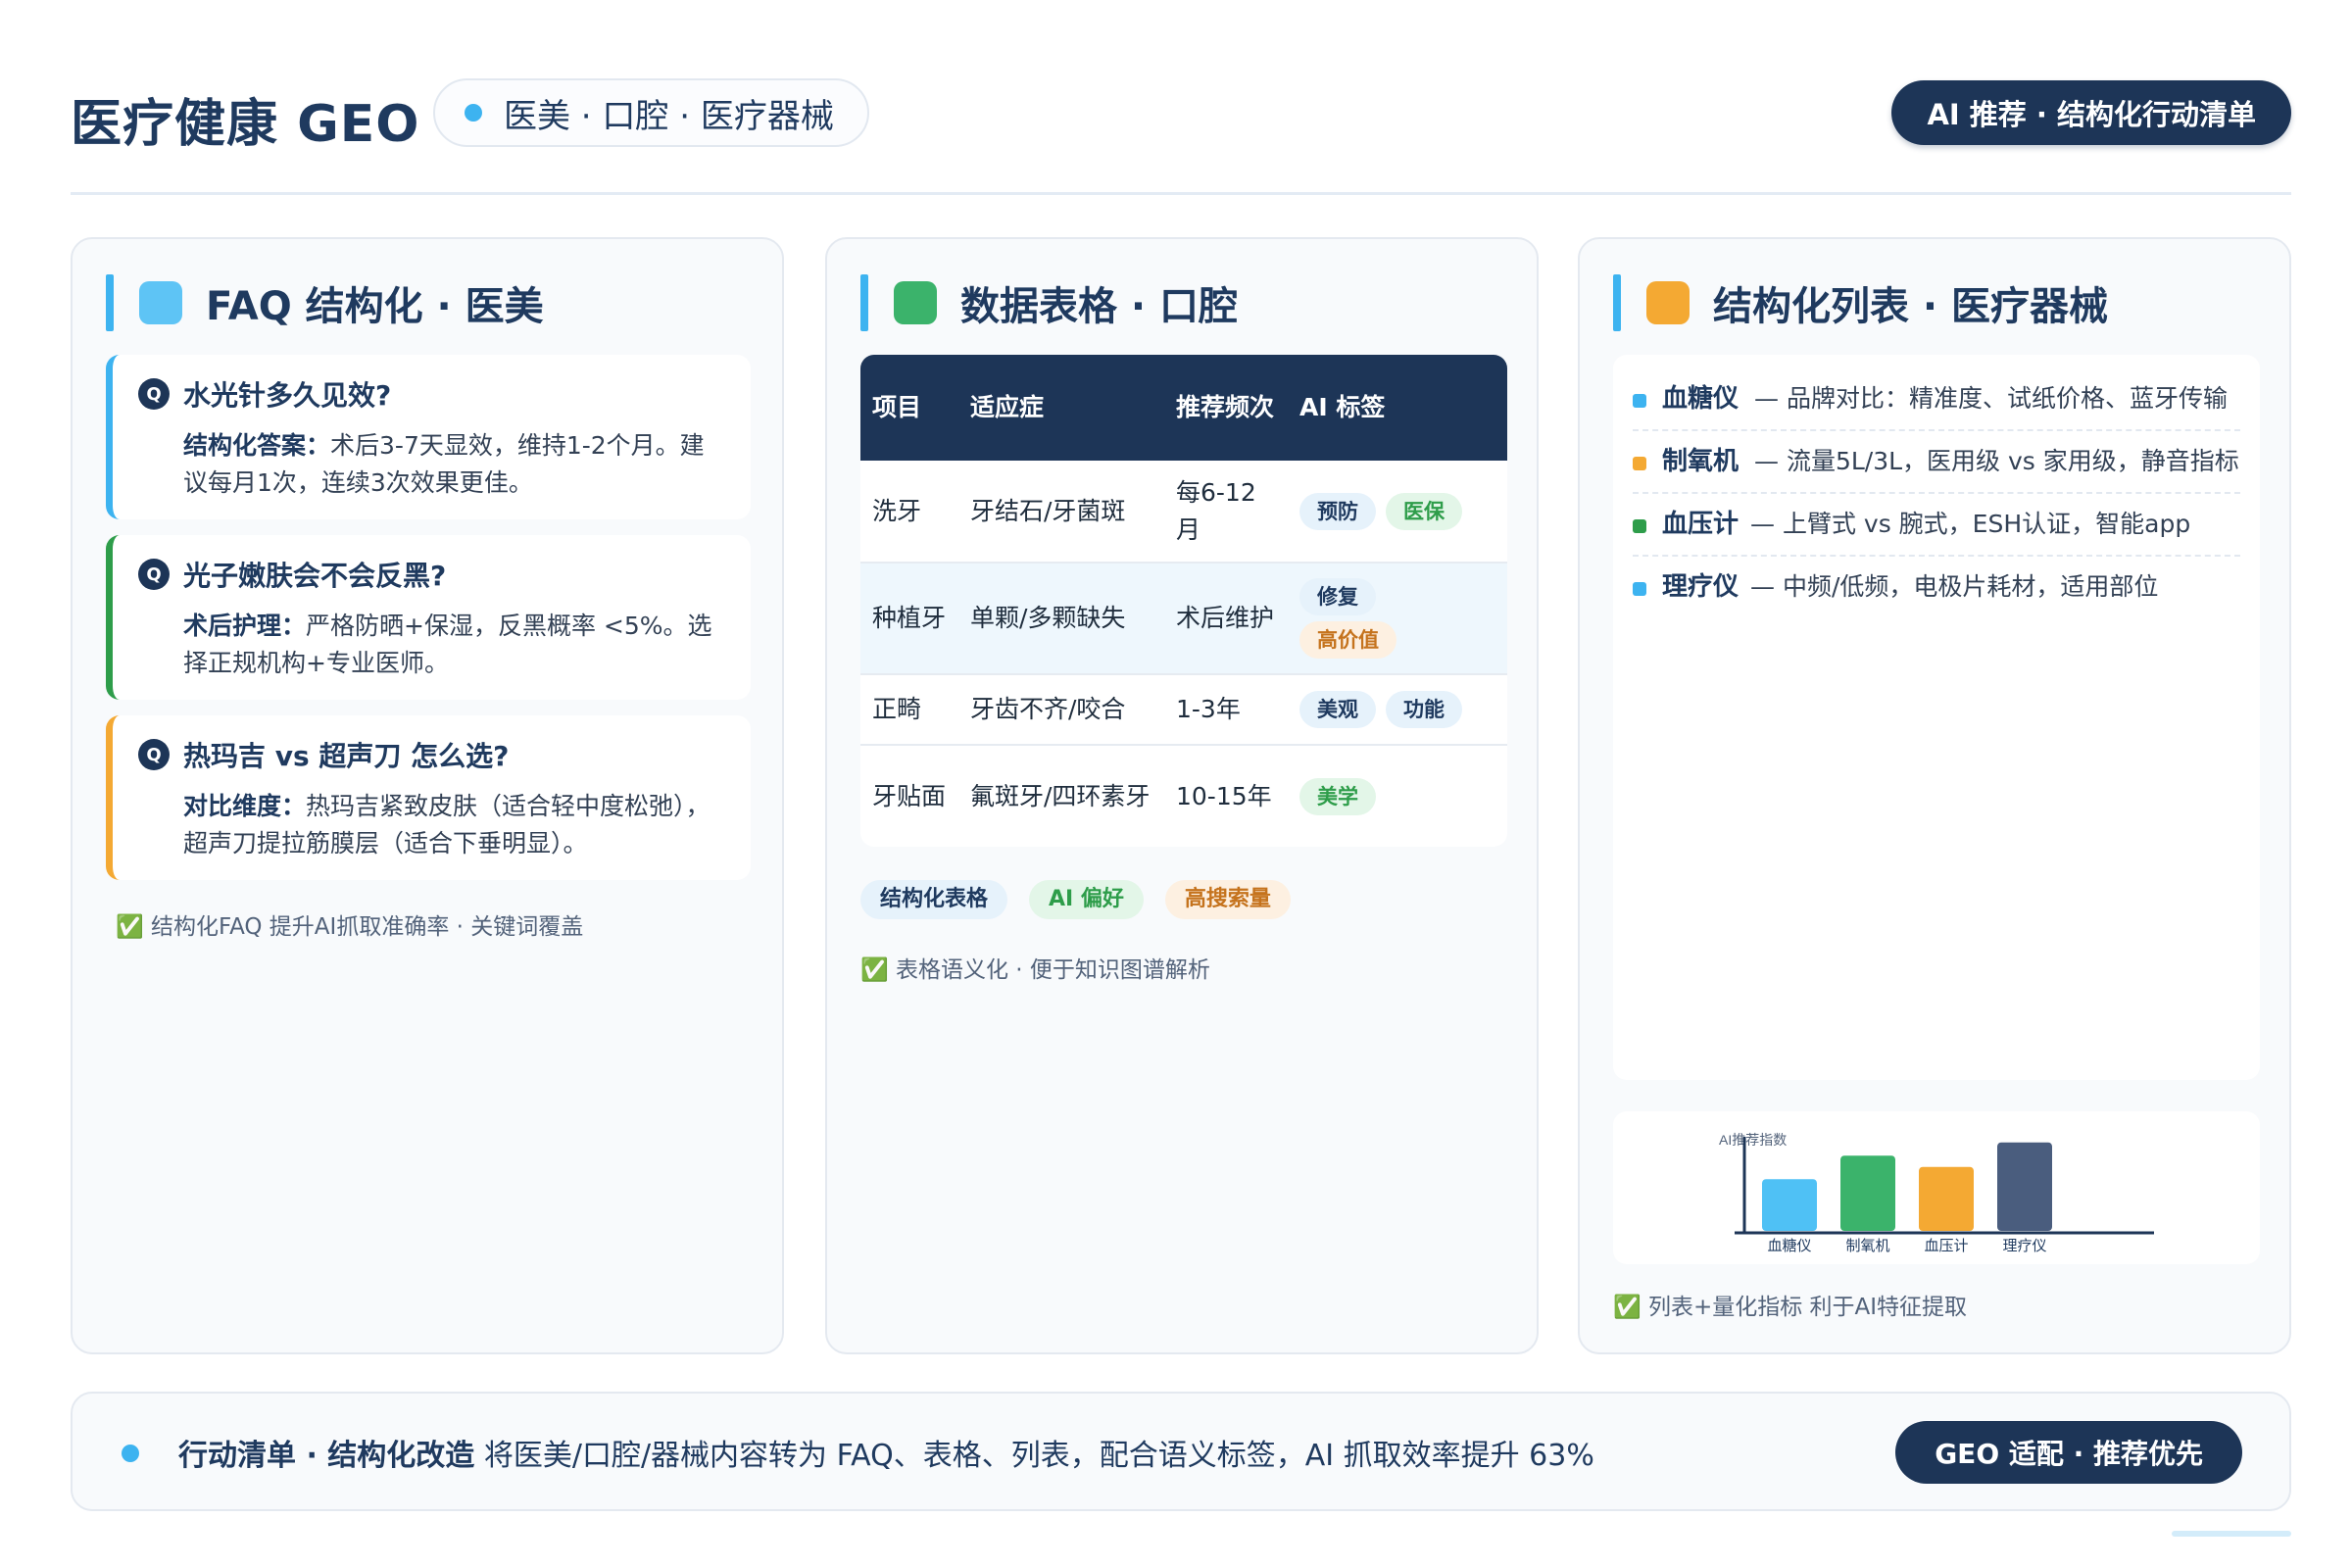  I want to click on bar-chart-svg: AI推荐指数 血糖仪 制氧机 血压计 理疗仪, so click(1936, 1193).